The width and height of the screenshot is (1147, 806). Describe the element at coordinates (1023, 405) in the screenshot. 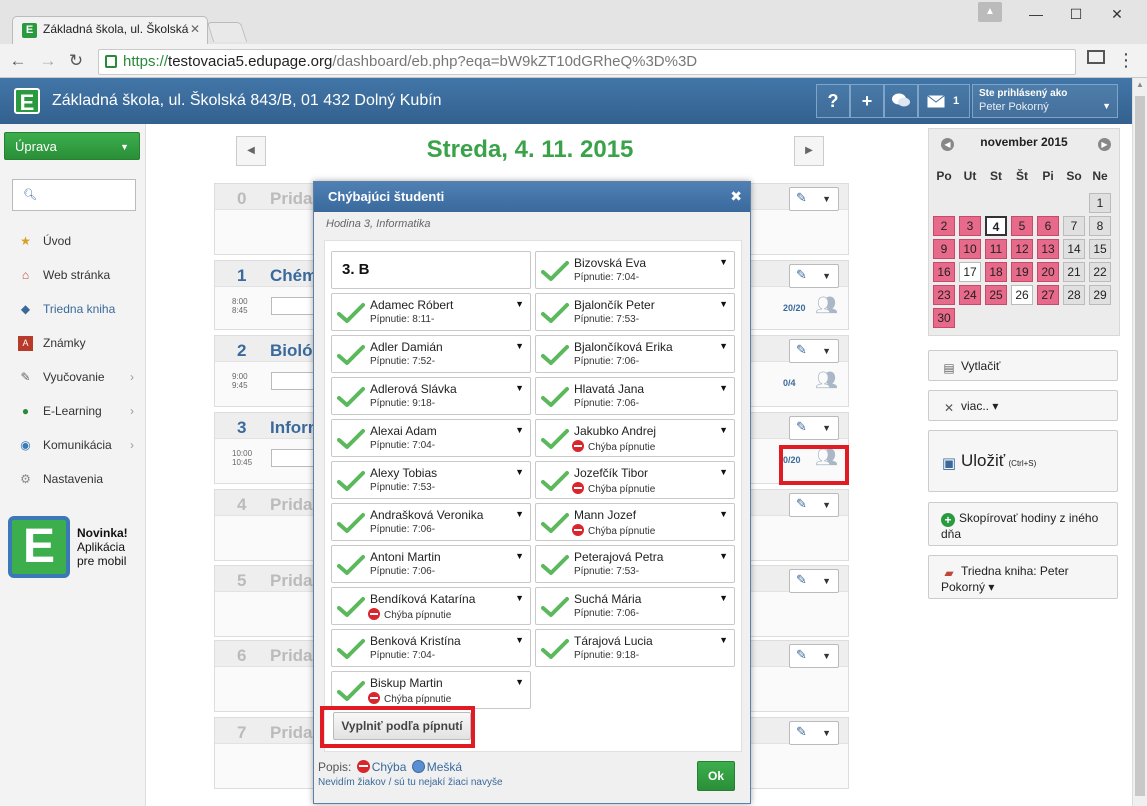

I see `more-button: ✕ viac.. ▾` at that location.